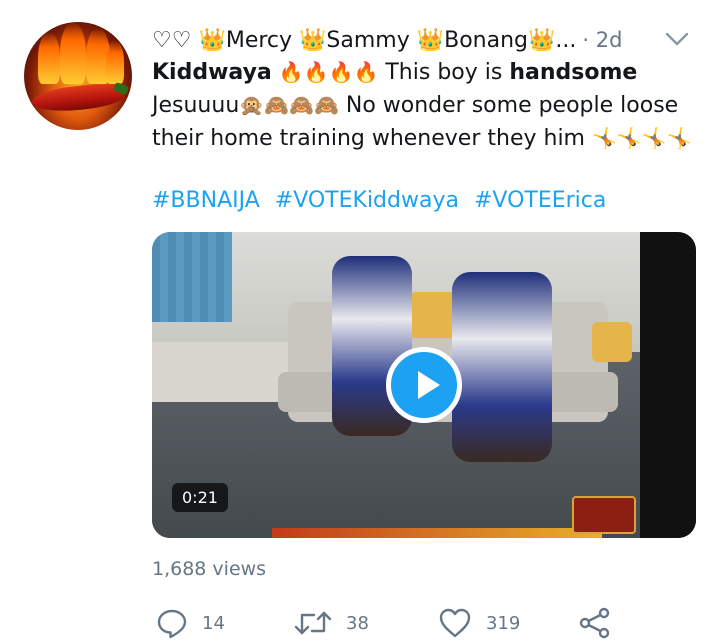 This screenshot has height=643, width=720. I want to click on cartwheel-emojis: 🤸🤸🤸🤸, so click(641, 138).